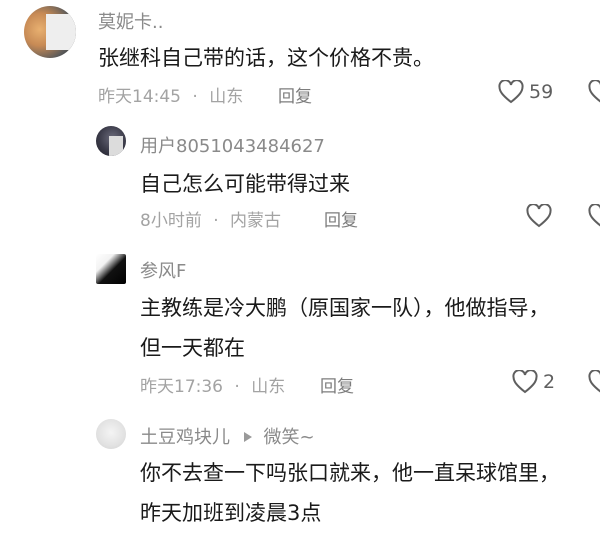 This screenshot has width=600, height=533. I want to click on like-button, so click(539, 216).